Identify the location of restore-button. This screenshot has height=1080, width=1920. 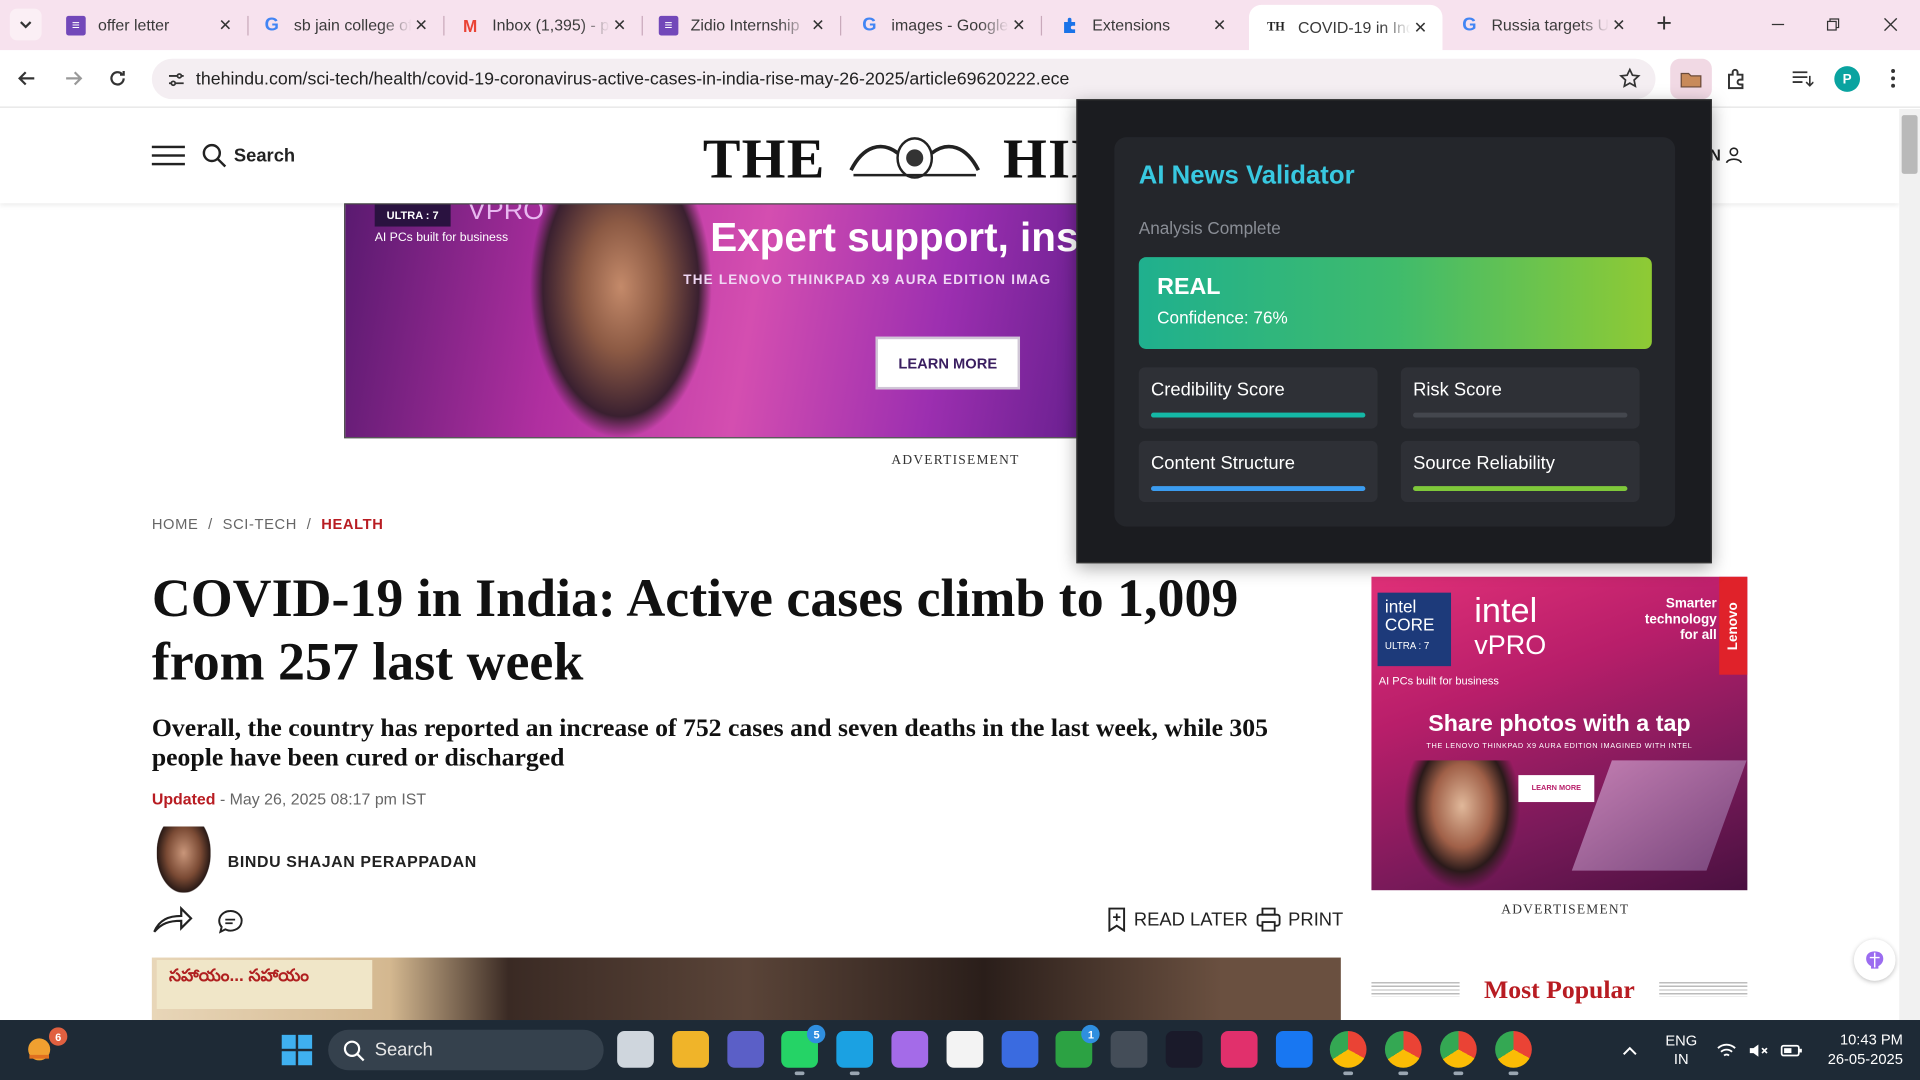
(1832, 24).